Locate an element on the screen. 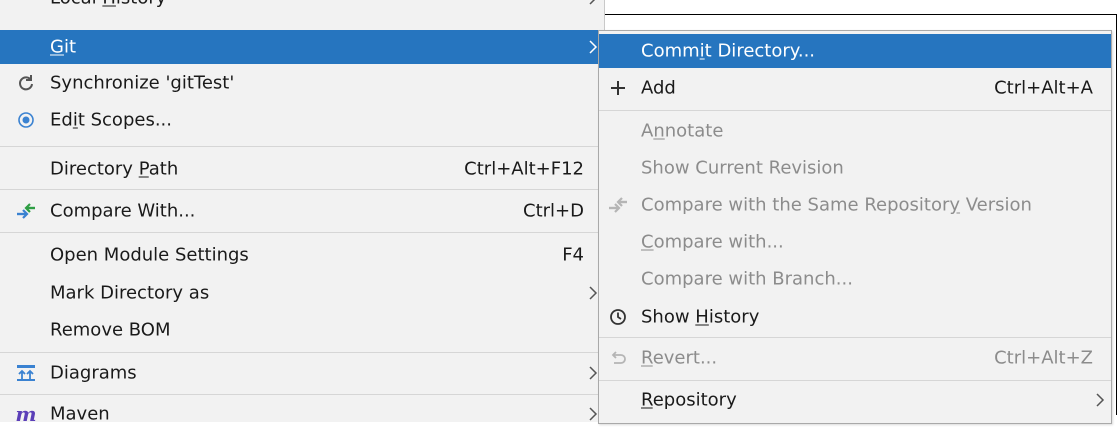 This screenshot has width=1117, height=433. menu-item-shortcut: Ctrl+Alt+Z is located at coordinates (1043, 358).